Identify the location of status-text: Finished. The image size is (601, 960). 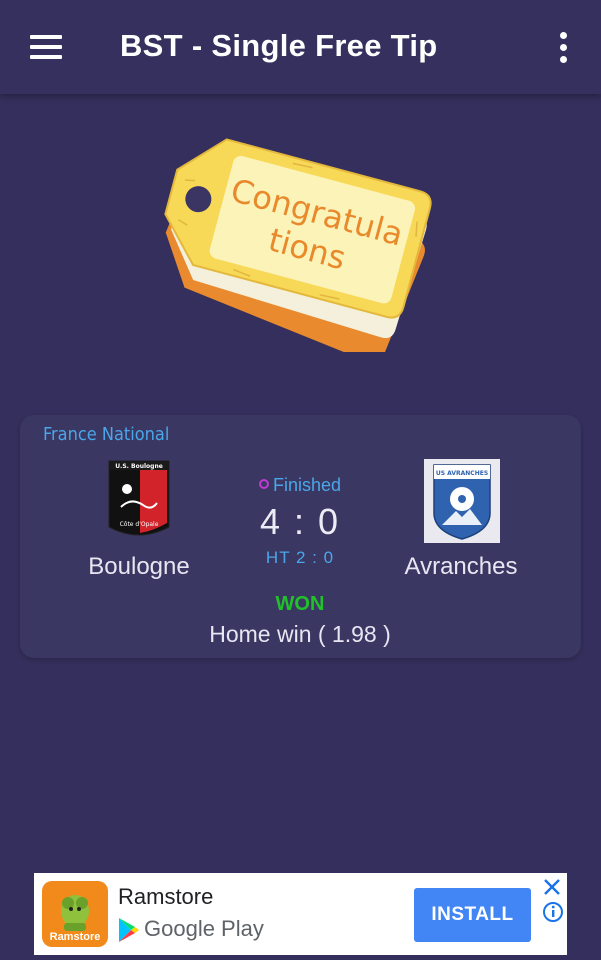
(307, 485).